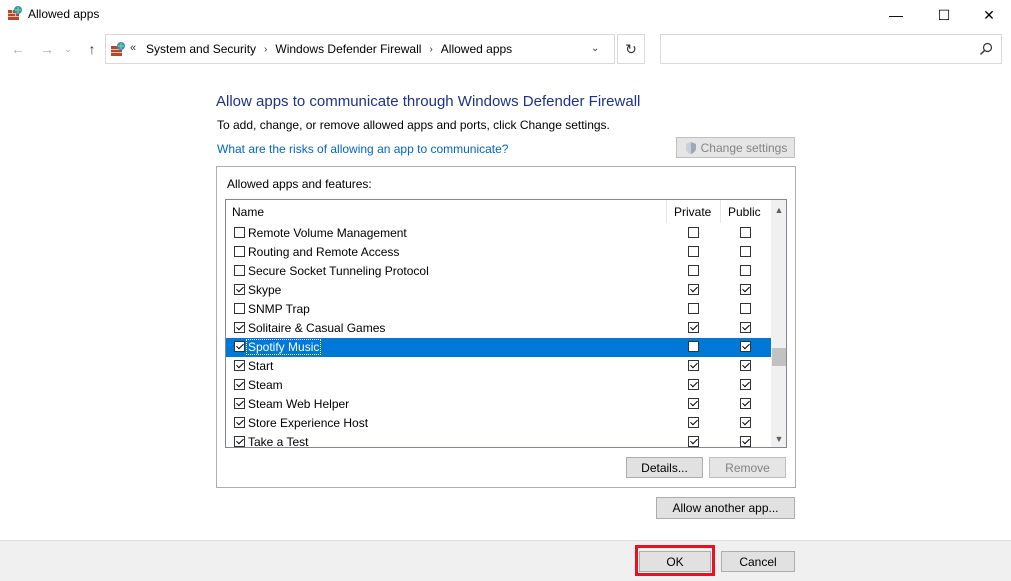 The image size is (1011, 581). What do you see at coordinates (498, 290) in the screenshot?
I see `app-row: Skype` at bounding box center [498, 290].